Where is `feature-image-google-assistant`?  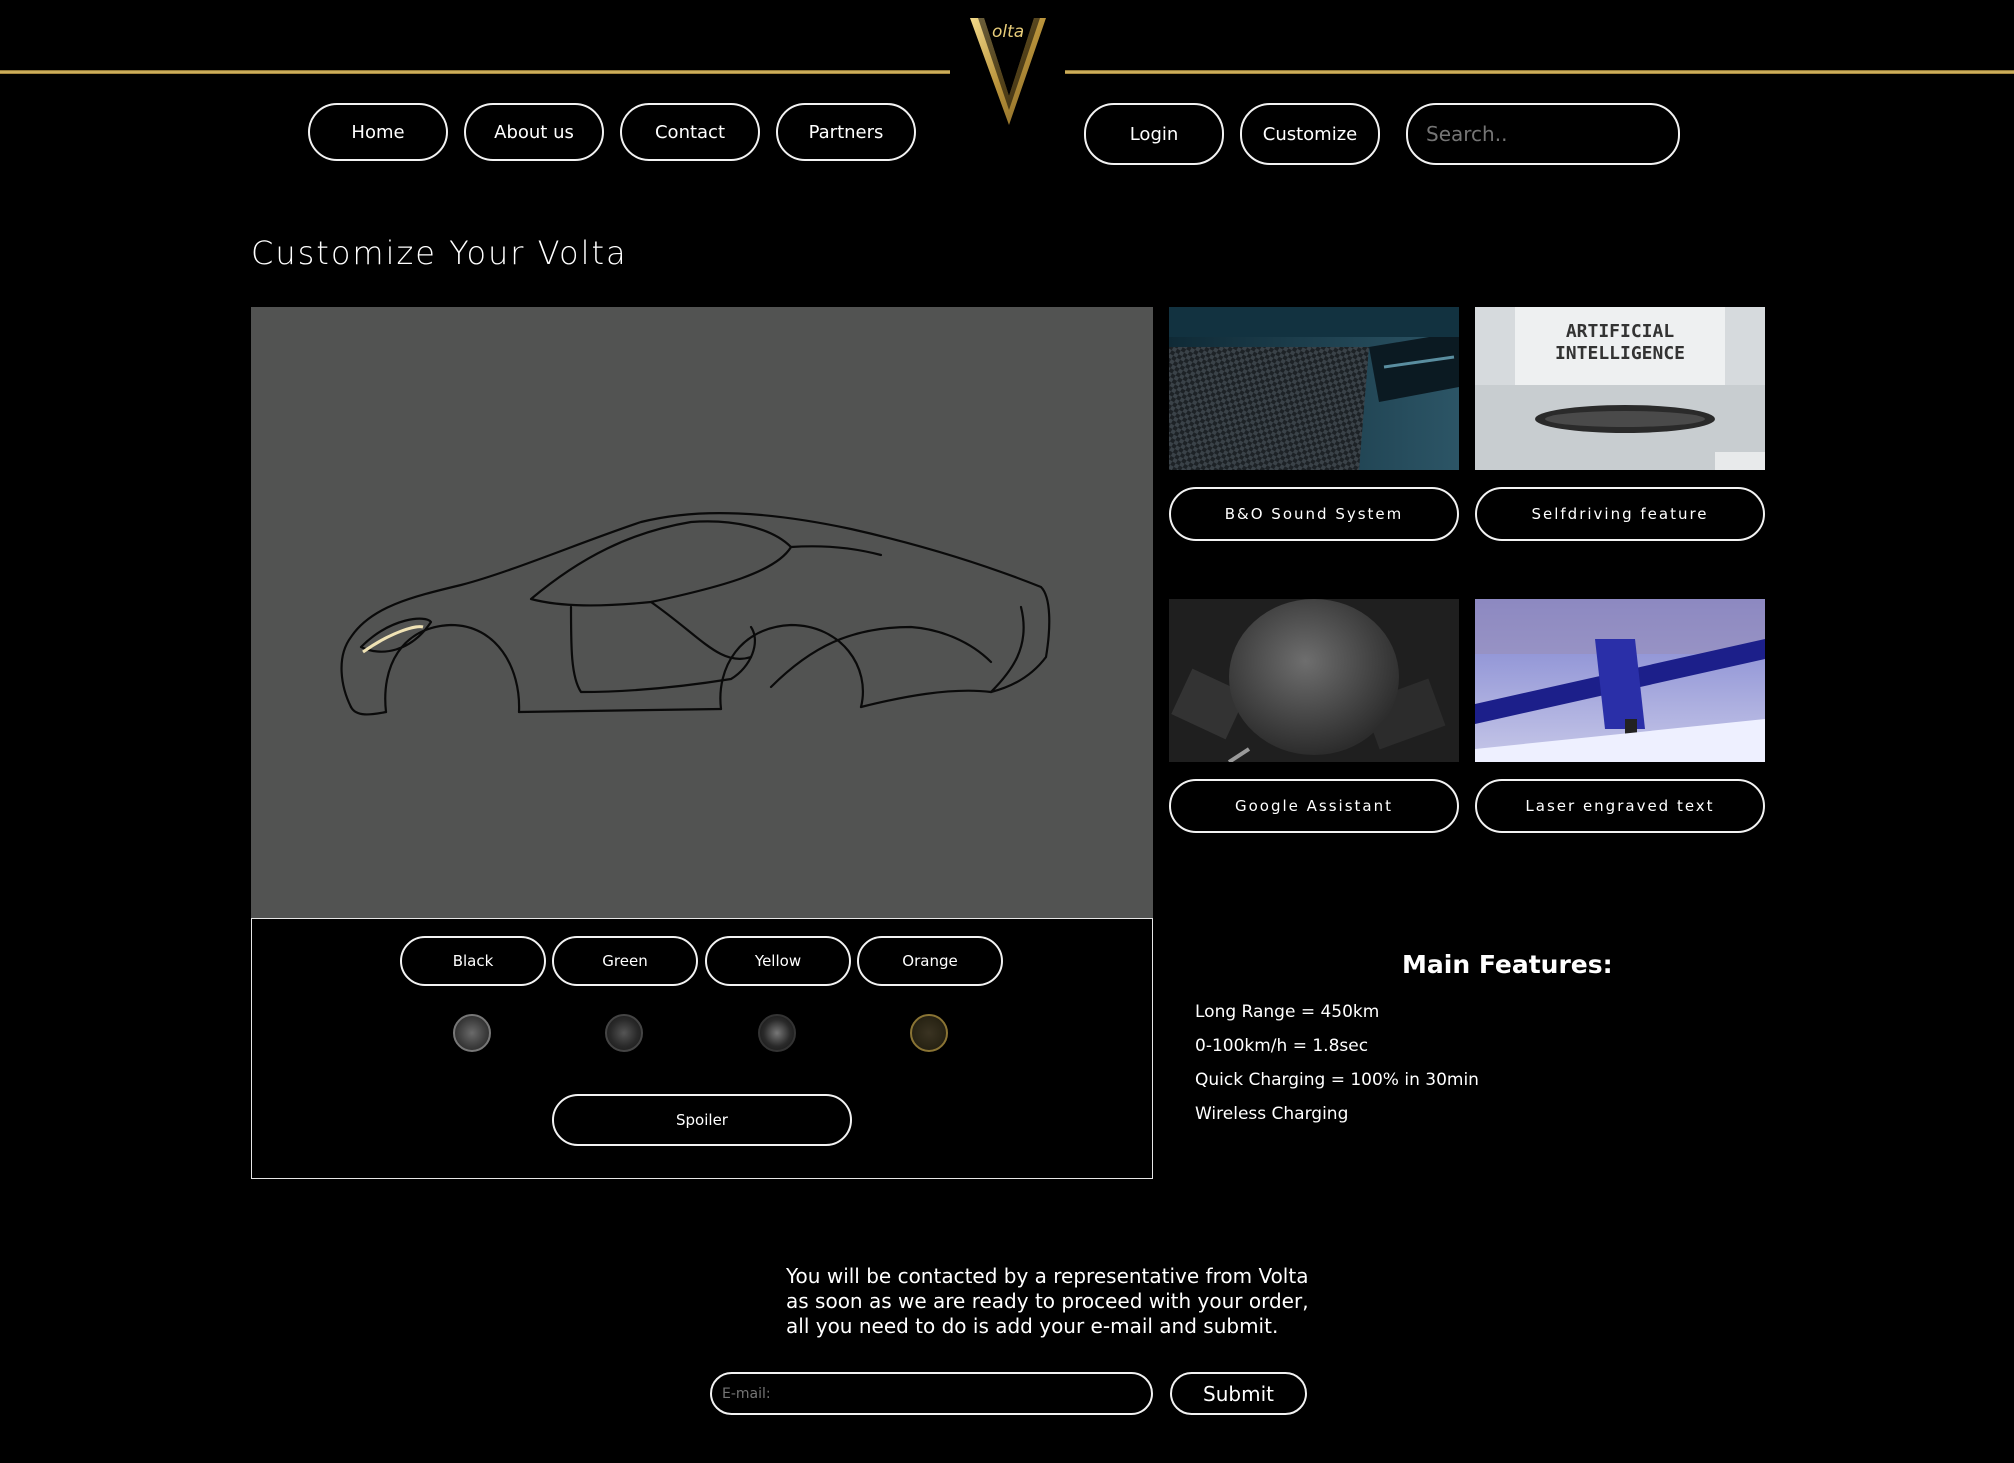
feature-image-google-assistant is located at coordinates (1314, 680).